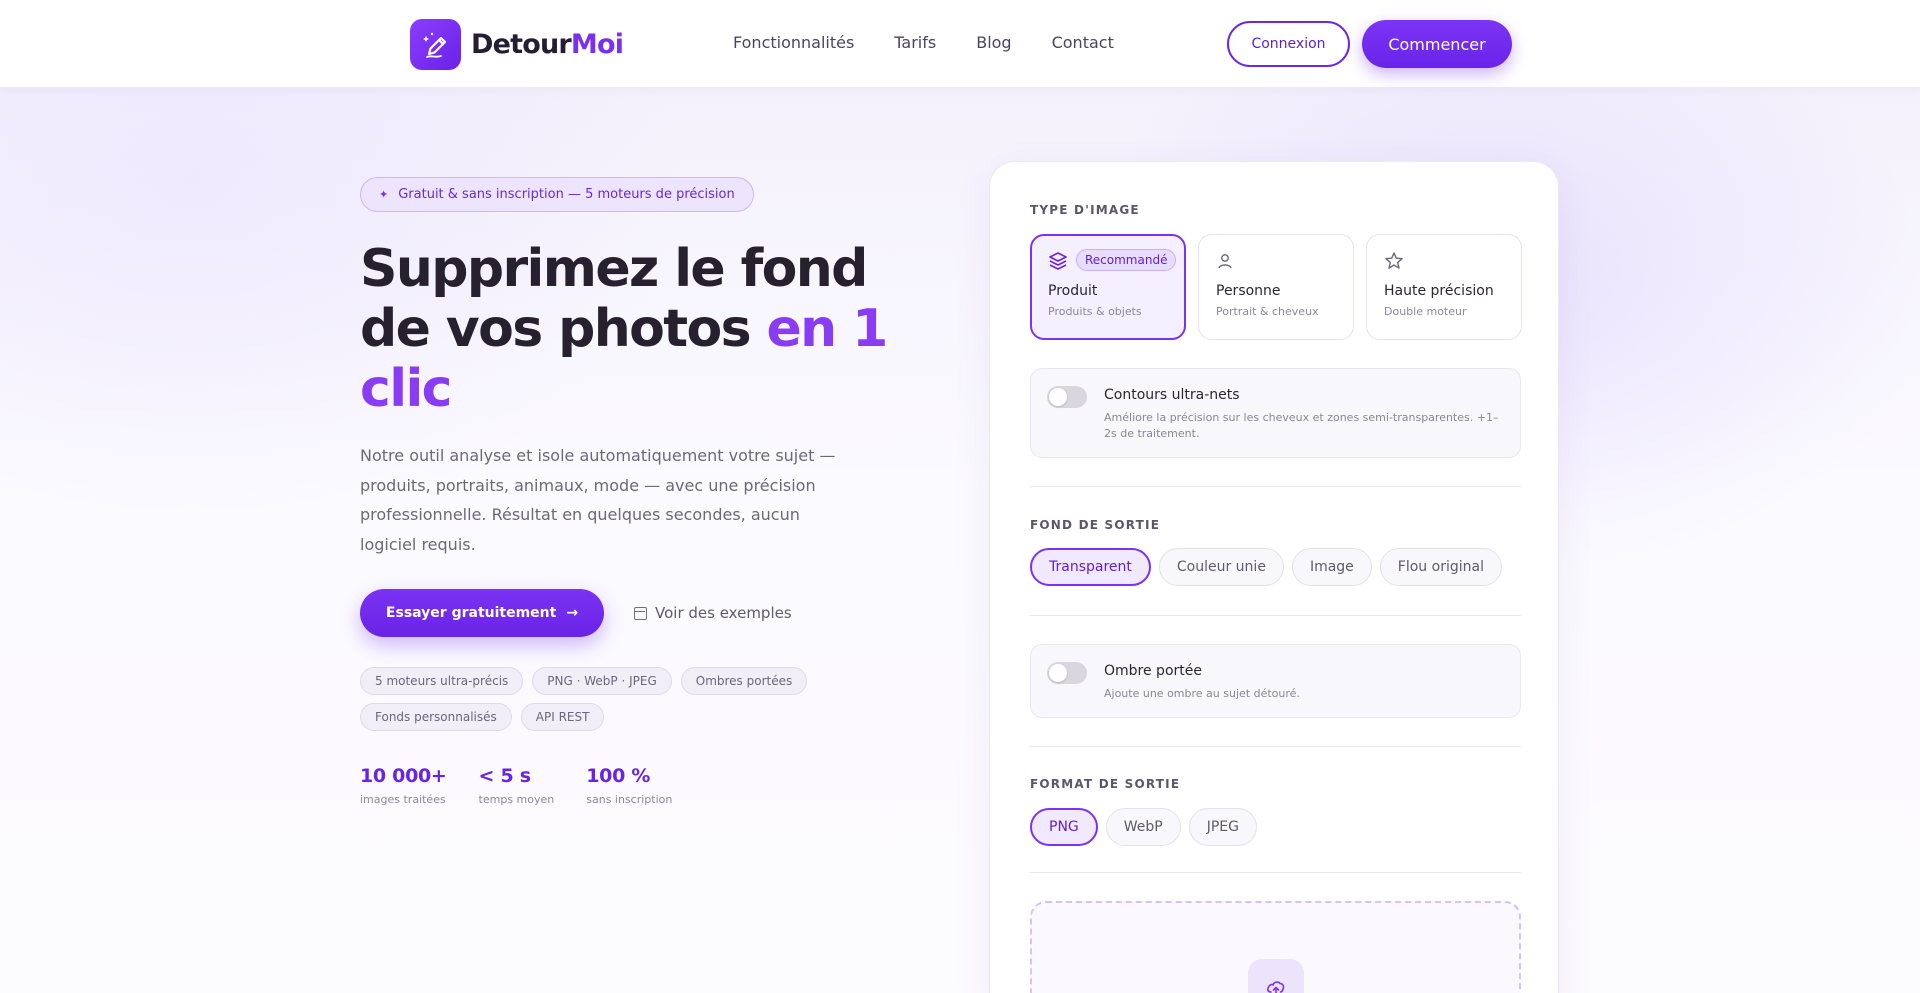 The width and height of the screenshot is (1920, 993). Describe the element at coordinates (1105, 784) in the screenshot. I see `format-heading: FORMAT DE SORTIE` at that location.